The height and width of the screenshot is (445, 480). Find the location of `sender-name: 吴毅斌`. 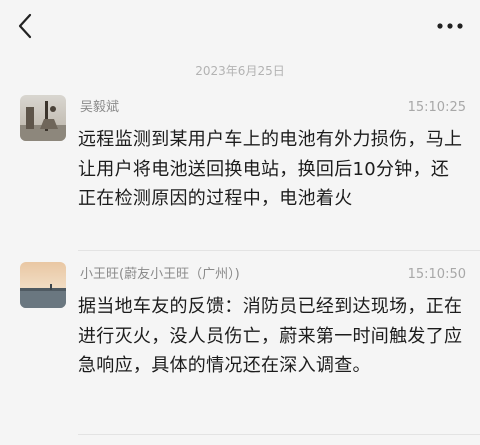

sender-name: 吴毅斌 is located at coordinates (100, 107).